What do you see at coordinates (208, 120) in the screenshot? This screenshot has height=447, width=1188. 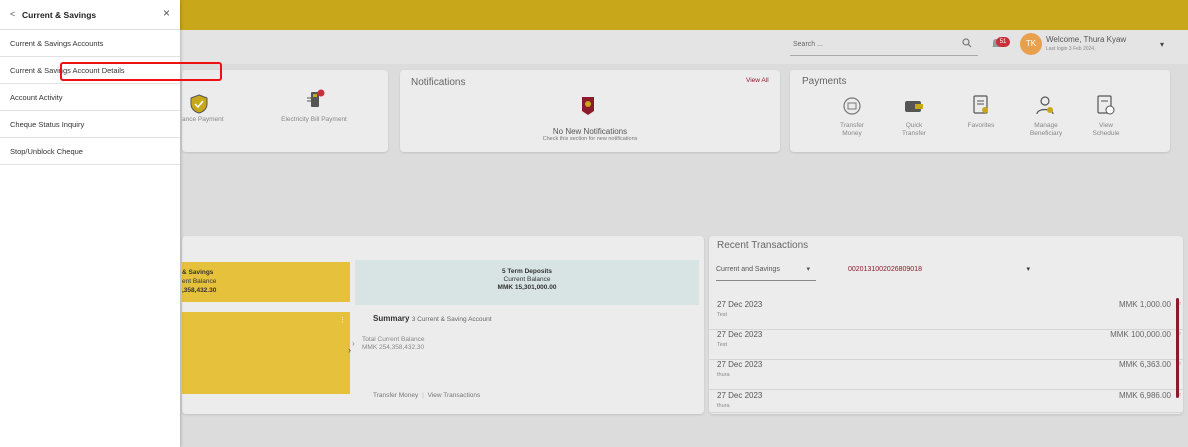 I see `insurance-payment-label: ance Payment` at bounding box center [208, 120].